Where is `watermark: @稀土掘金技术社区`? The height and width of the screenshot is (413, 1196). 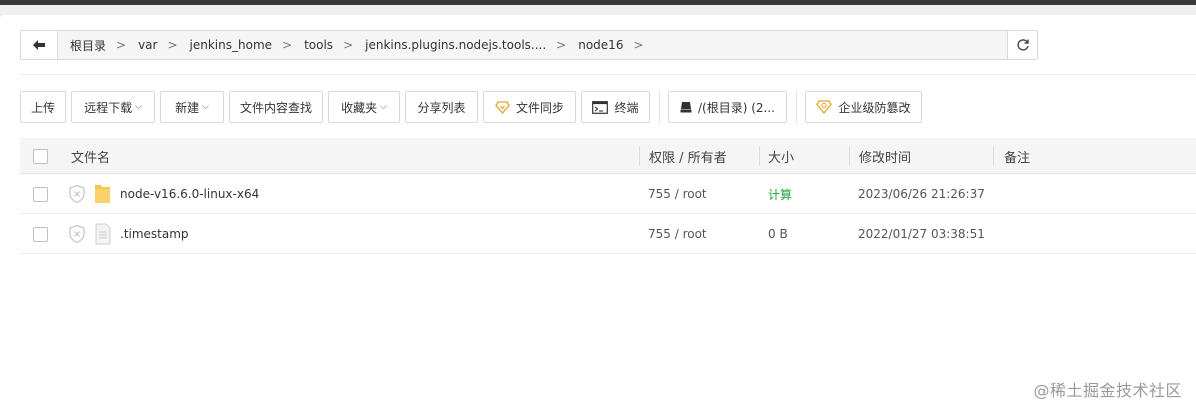
watermark: @稀土掘金技术社区 is located at coordinates (1107, 390).